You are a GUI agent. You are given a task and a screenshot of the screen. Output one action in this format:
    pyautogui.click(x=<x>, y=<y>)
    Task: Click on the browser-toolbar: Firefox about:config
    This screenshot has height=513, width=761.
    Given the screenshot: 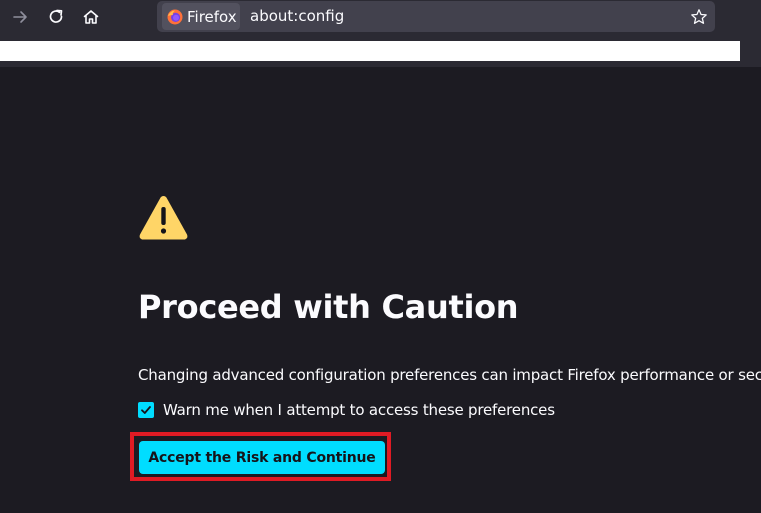 What is the action you would take?
    pyautogui.click(x=380, y=17)
    